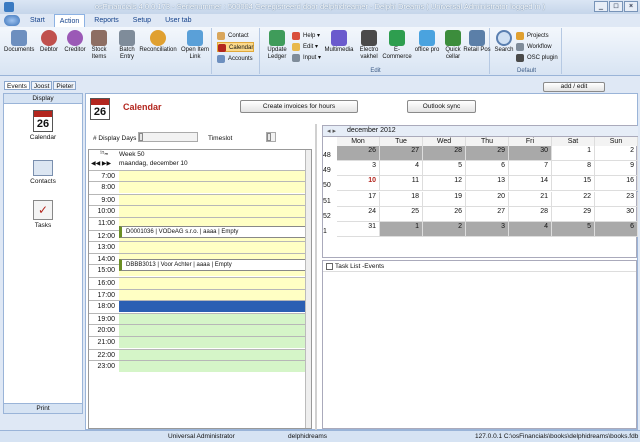  Describe the element at coordinates (444, 184) in the screenshot. I see `month-day-cell: 12` at that location.